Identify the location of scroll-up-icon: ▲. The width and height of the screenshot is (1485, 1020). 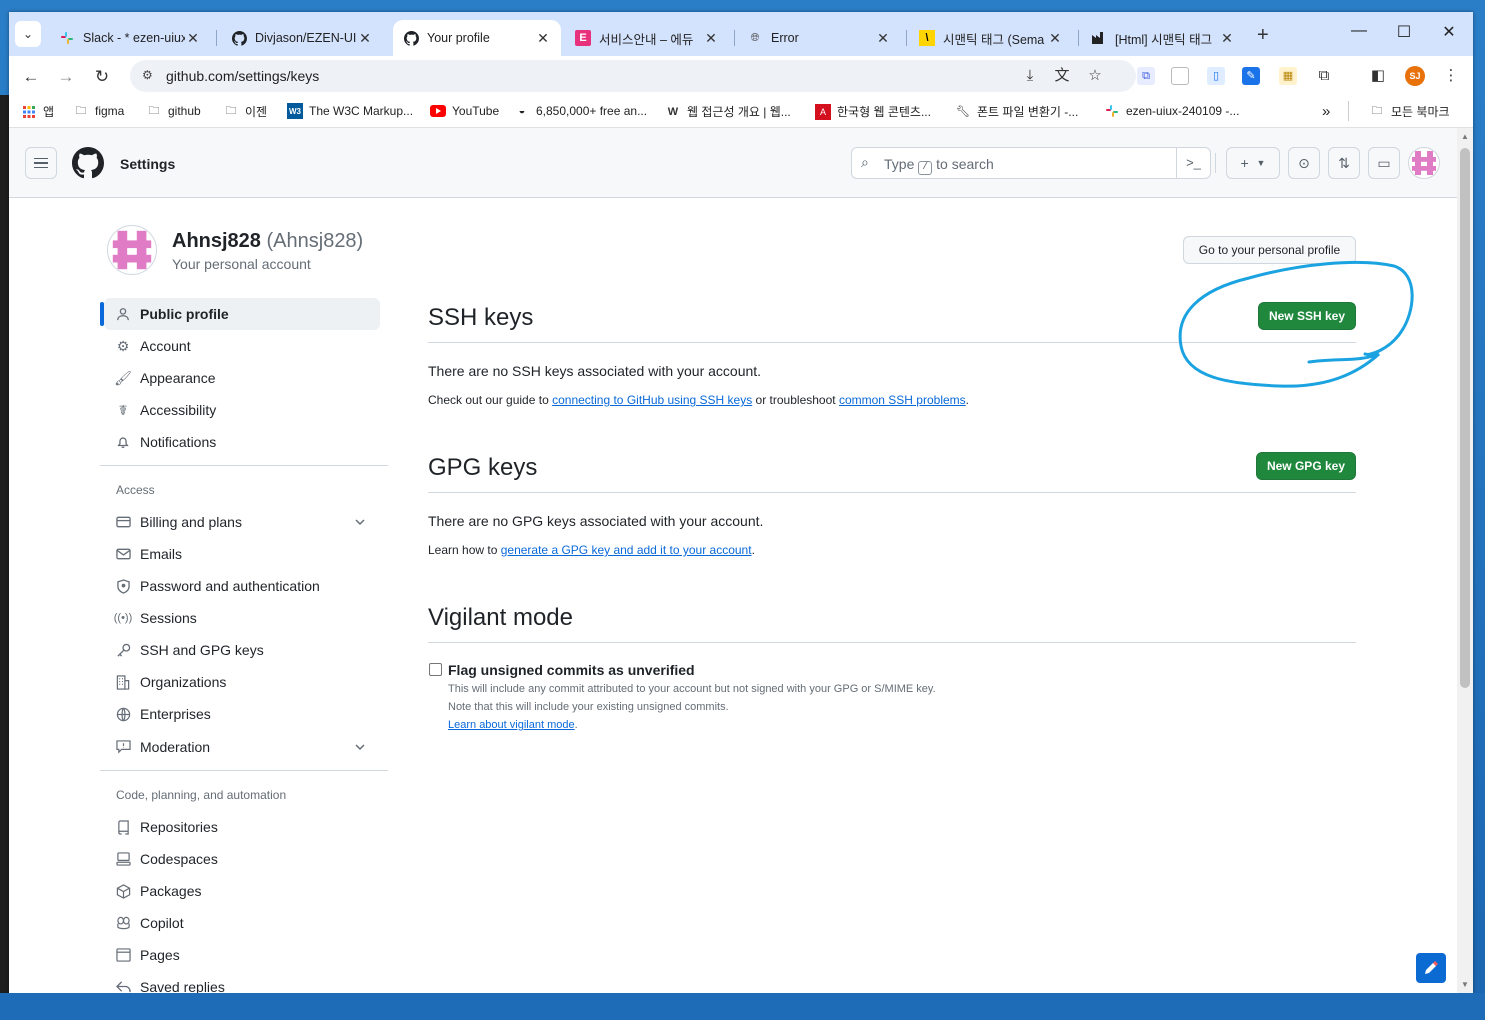
(1465, 136).